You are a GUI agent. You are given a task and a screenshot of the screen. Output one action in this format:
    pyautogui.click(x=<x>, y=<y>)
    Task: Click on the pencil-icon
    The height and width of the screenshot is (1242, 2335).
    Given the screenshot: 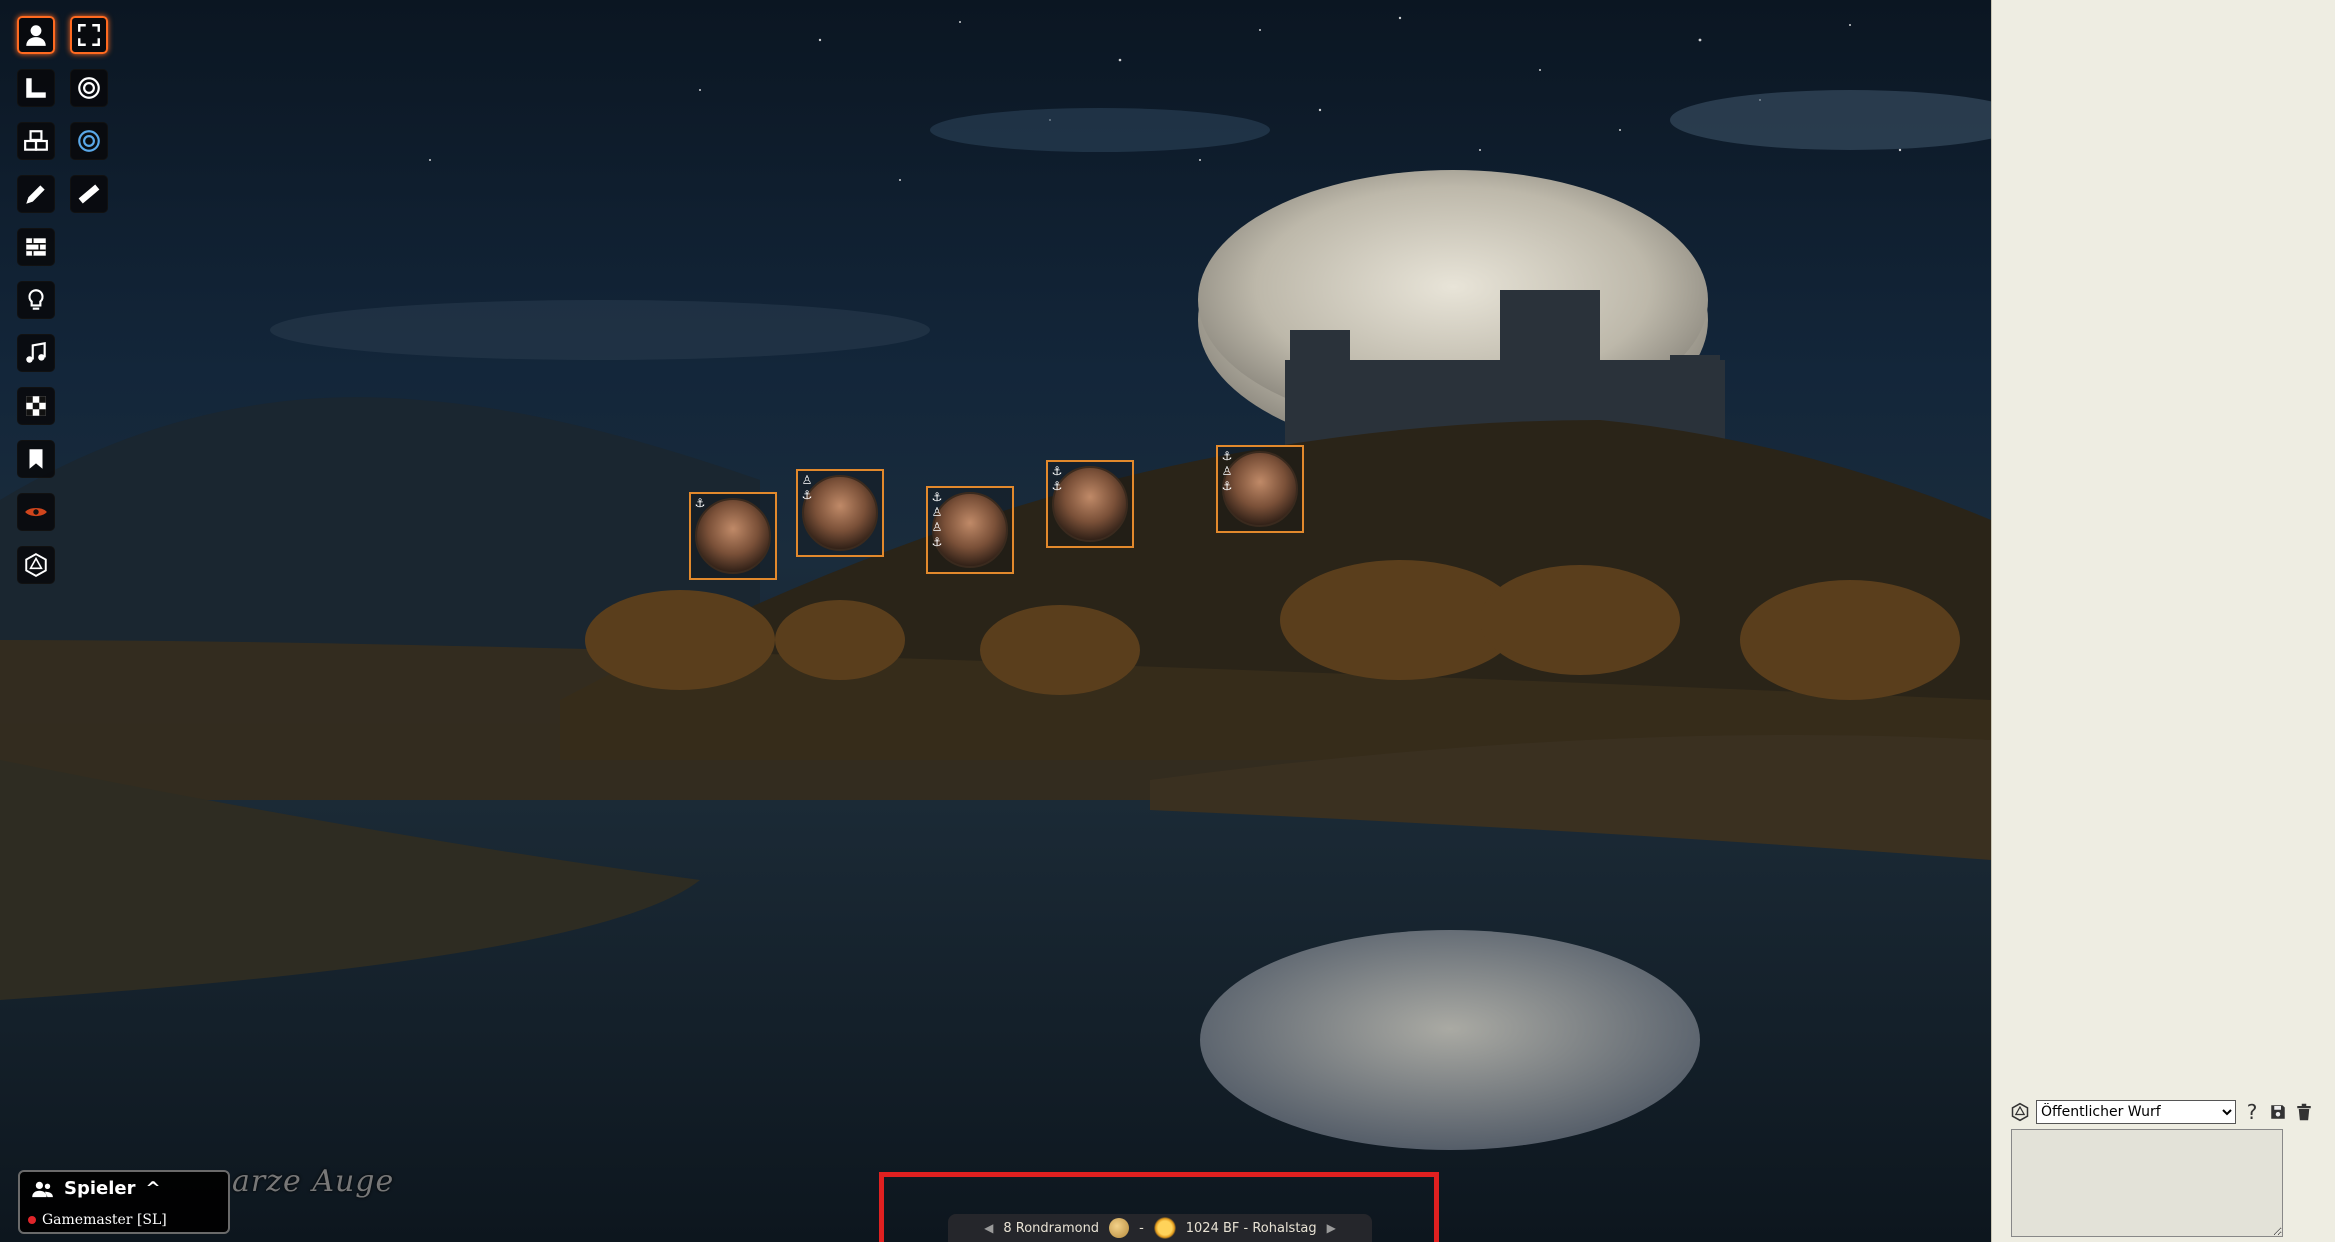 What is the action you would take?
    pyautogui.click(x=35, y=194)
    